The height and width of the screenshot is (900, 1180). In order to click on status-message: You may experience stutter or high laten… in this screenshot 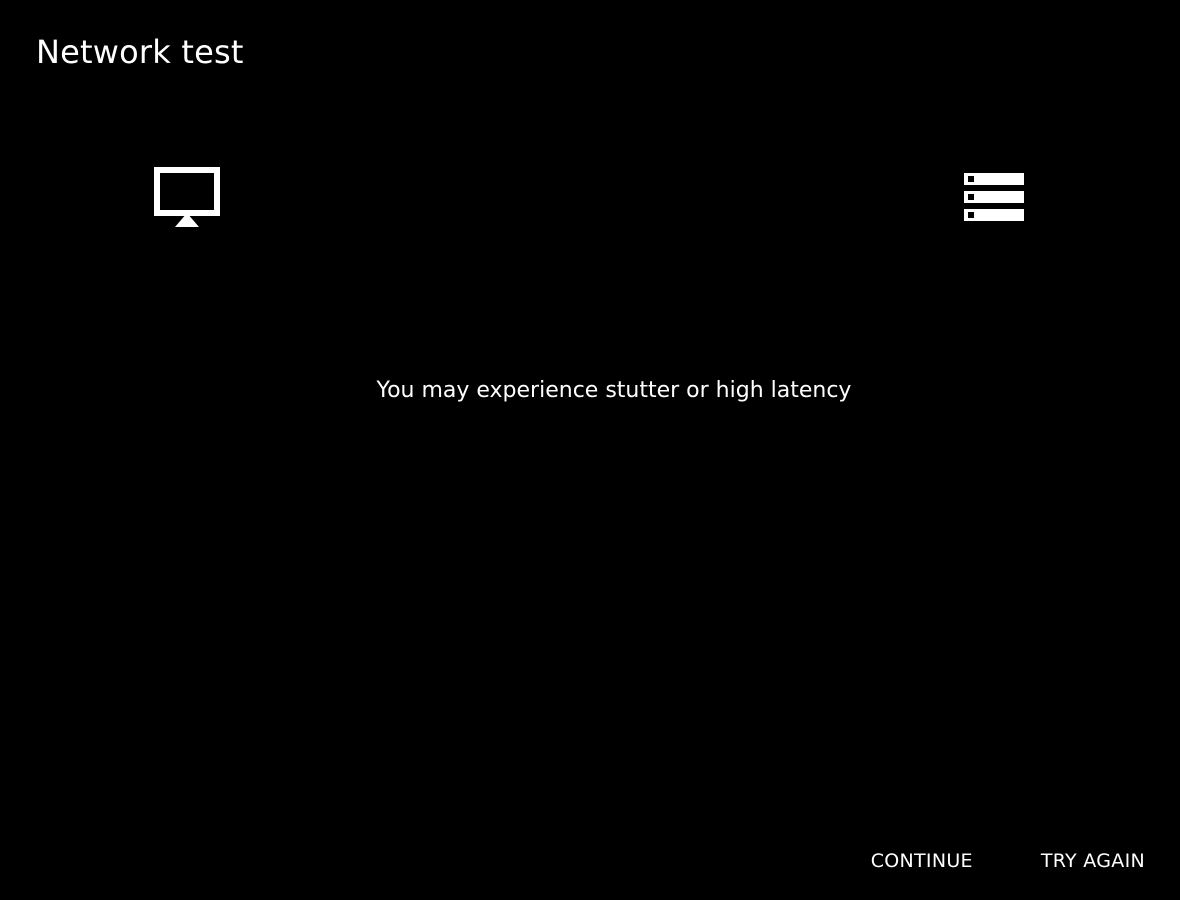, I will do `click(614, 390)`.